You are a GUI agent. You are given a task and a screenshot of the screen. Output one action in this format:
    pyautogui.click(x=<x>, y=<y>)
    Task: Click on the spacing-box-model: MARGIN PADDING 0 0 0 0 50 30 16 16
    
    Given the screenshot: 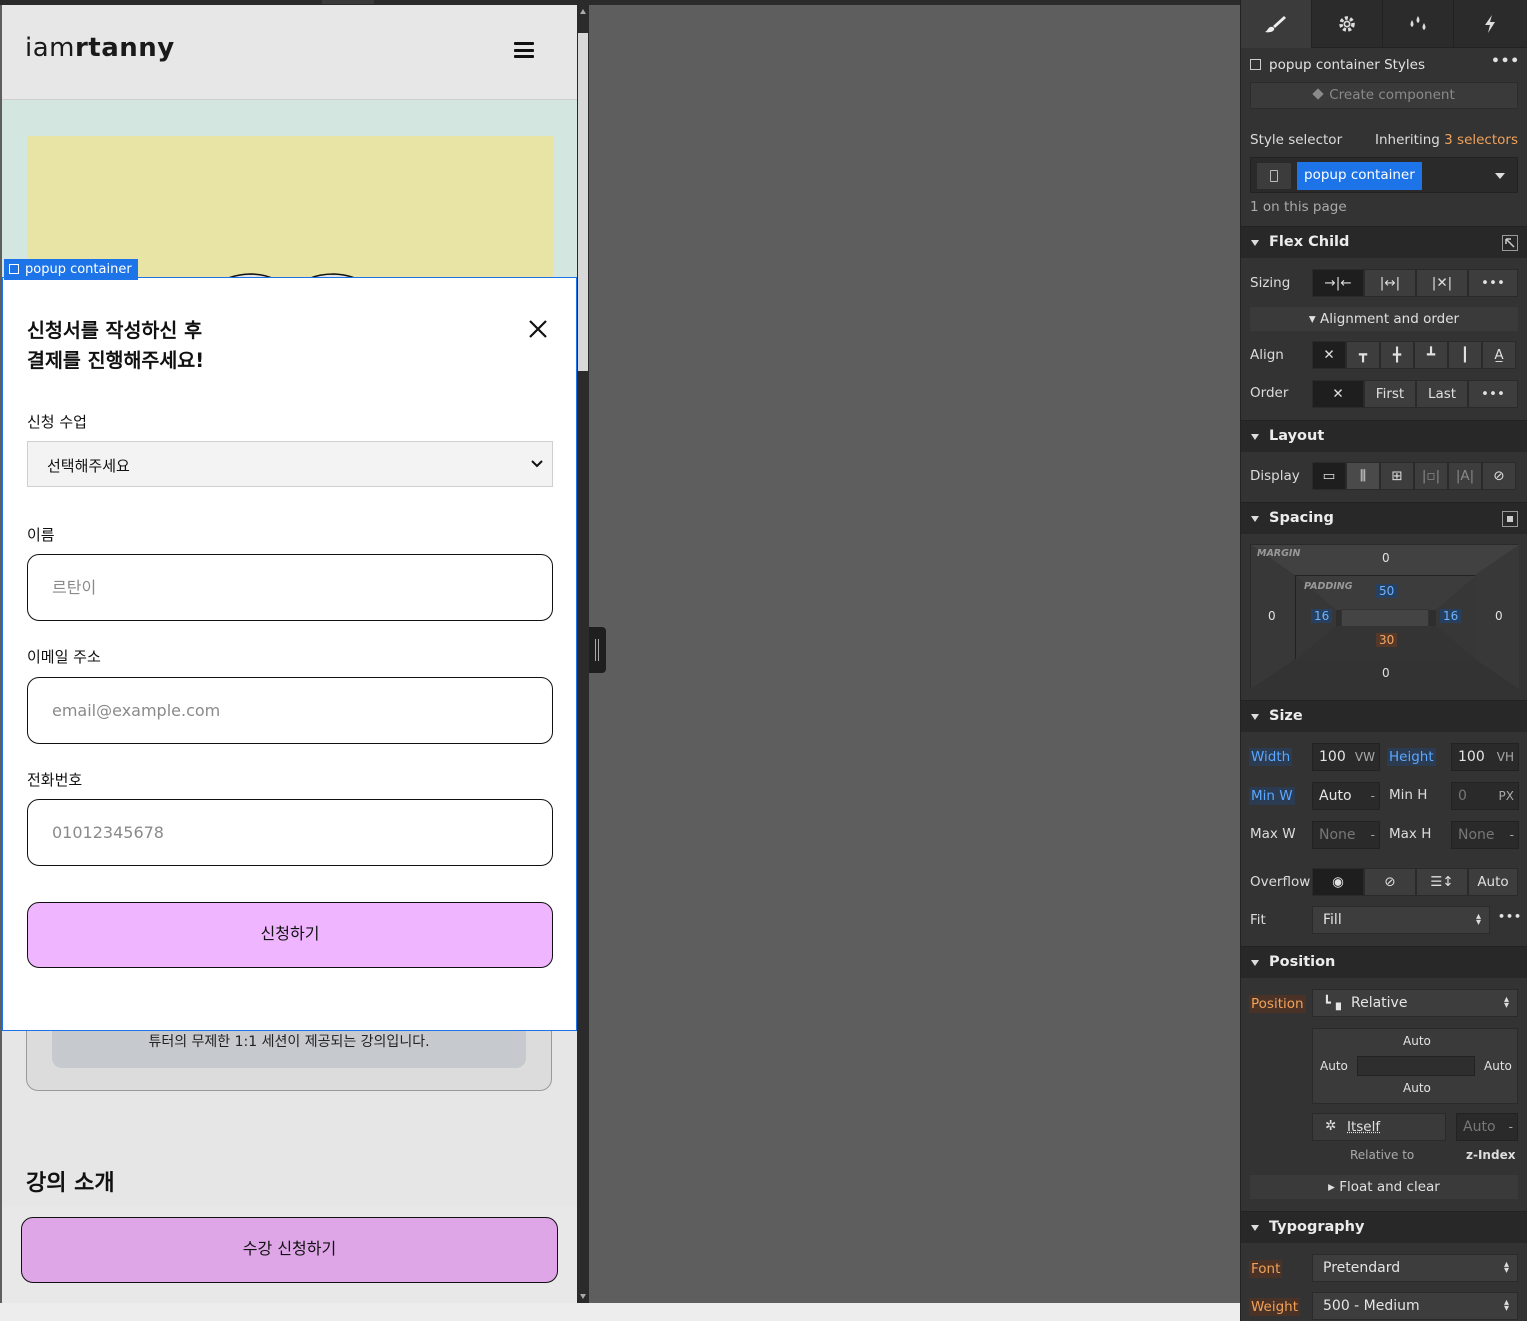 What is the action you would take?
    pyautogui.click(x=1384, y=616)
    